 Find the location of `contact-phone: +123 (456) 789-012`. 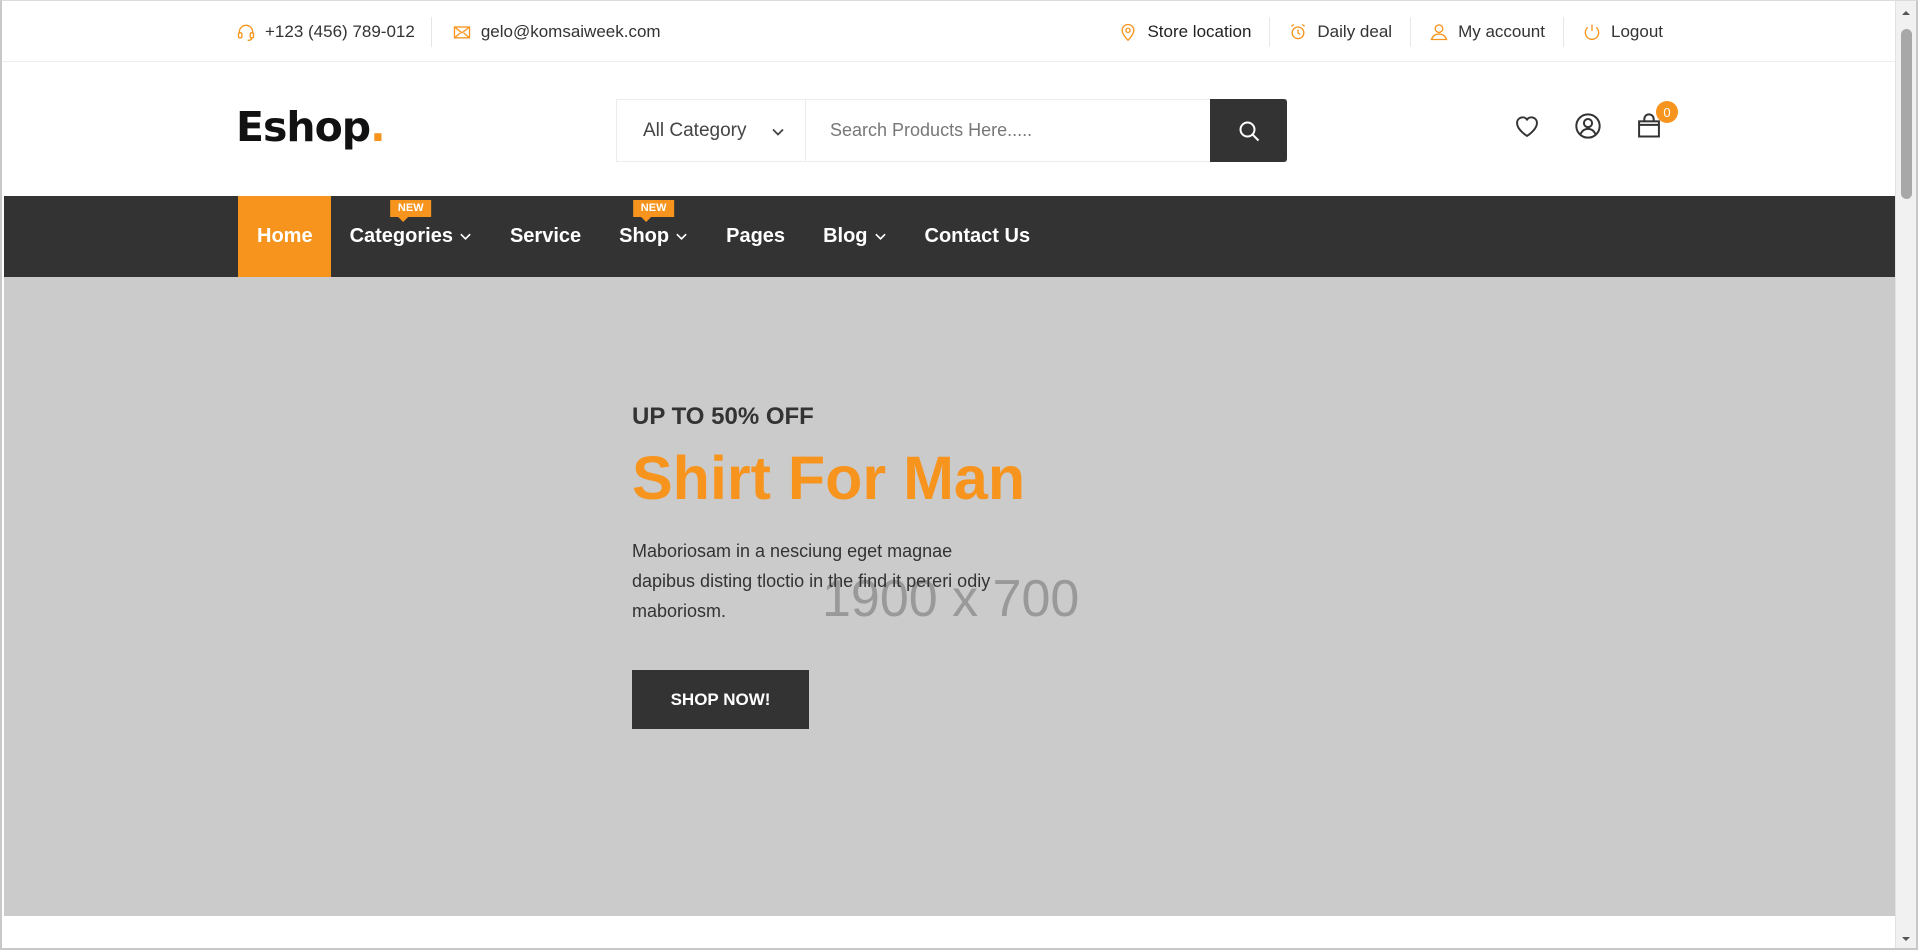

contact-phone: +123 (456) 789-012 is located at coordinates (334, 31).